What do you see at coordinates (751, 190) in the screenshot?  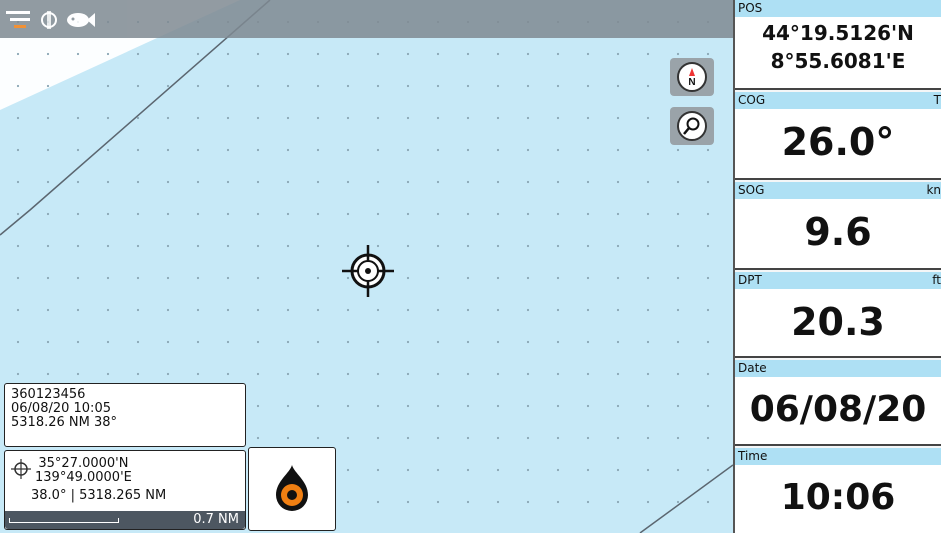 I see `sog-label: SOG` at bounding box center [751, 190].